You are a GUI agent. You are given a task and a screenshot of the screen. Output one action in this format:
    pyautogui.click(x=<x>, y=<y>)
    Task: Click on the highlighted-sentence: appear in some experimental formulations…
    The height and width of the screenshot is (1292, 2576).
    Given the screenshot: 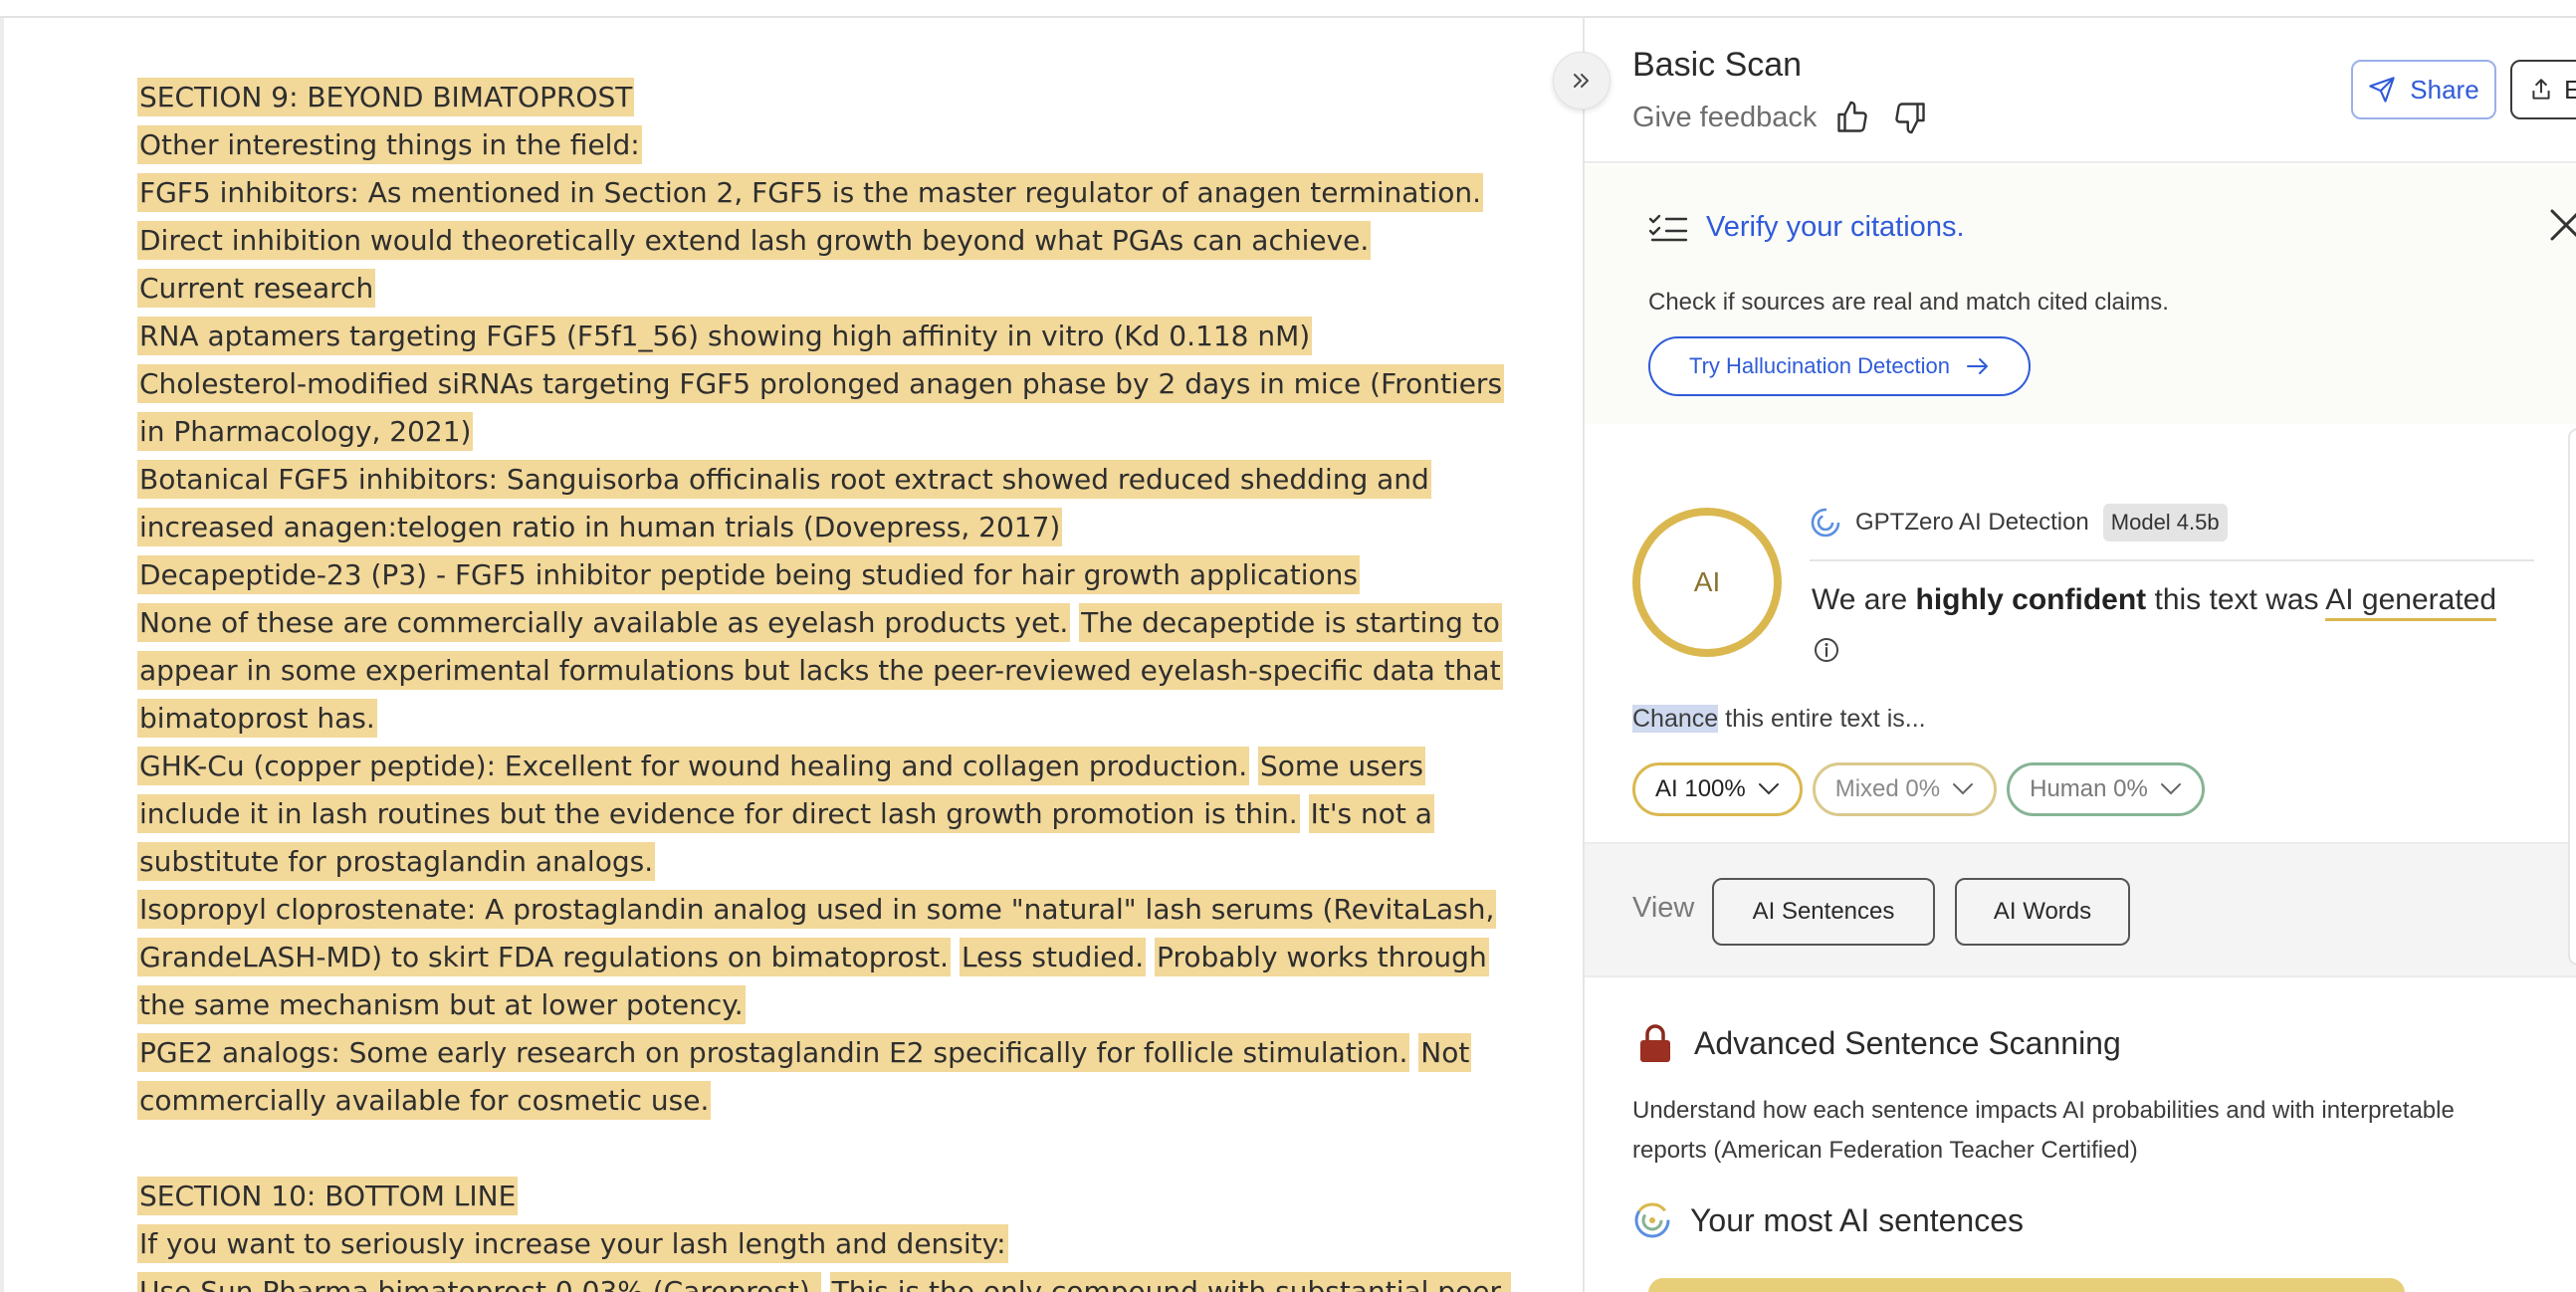 What is the action you would take?
    pyautogui.click(x=820, y=670)
    